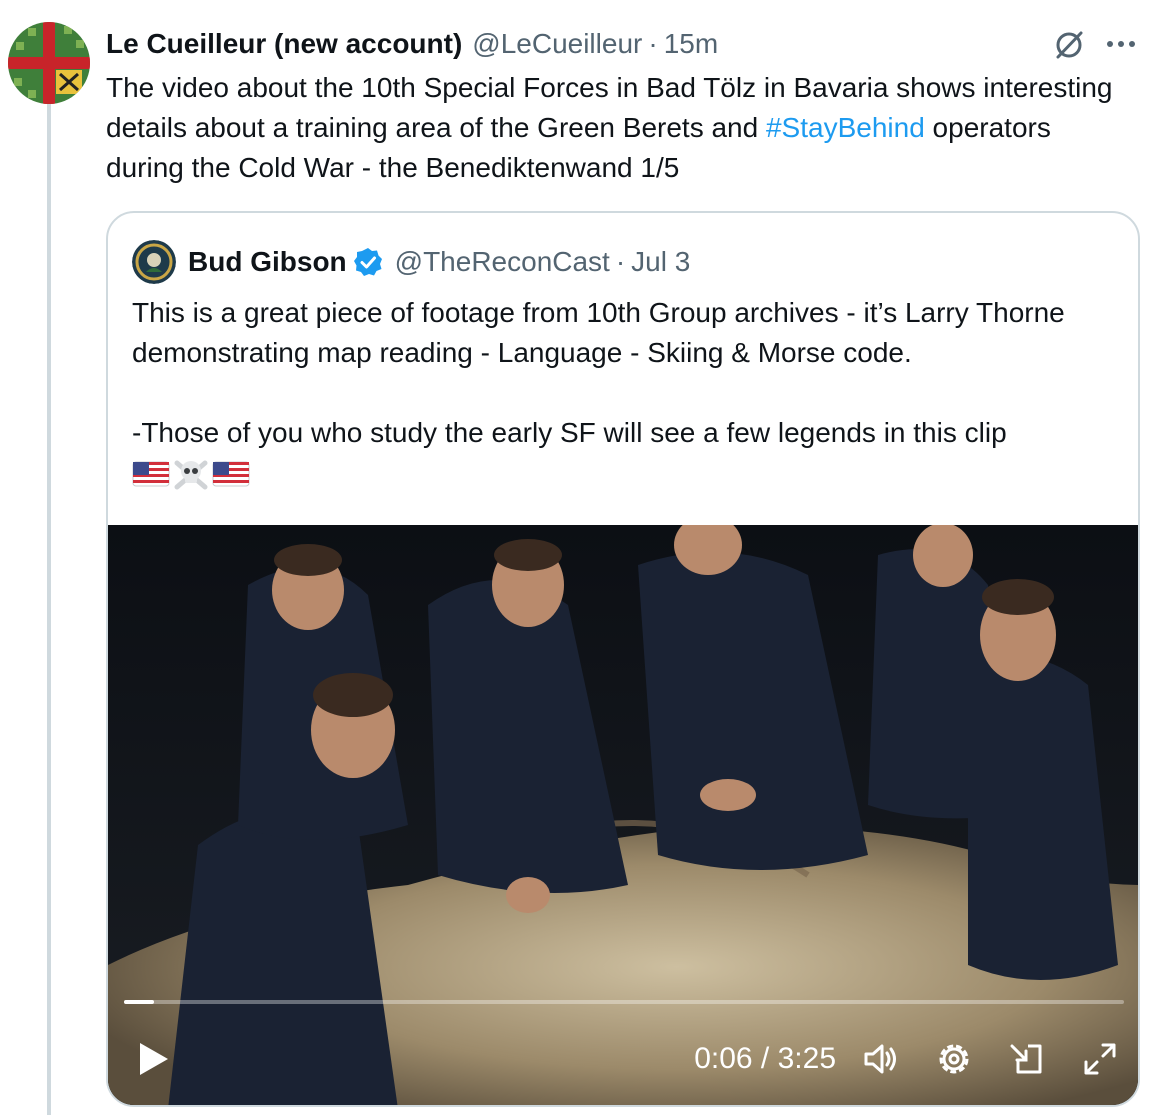 The width and height of the screenshot is (1164, 1115). What do you see at coordinates (1121, 44) in the screenshot?
I see `more-icon` at bounding box center [1121, 44].